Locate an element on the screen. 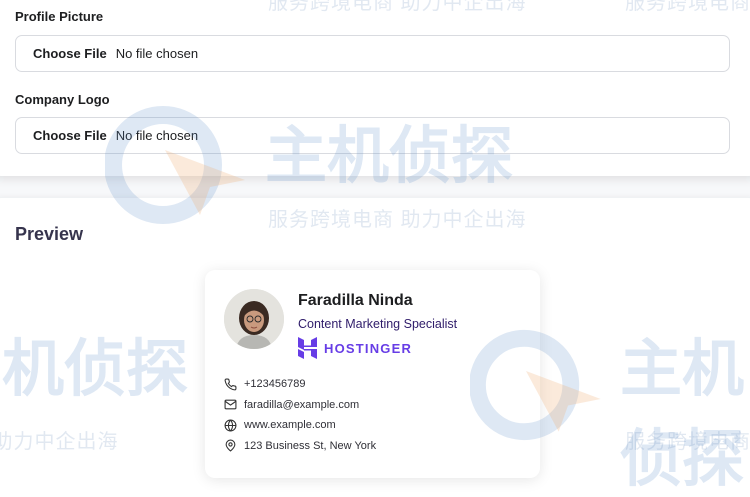 The image size is (750, 497). contact-text: www.example.com is located at coordinates (290, 425).